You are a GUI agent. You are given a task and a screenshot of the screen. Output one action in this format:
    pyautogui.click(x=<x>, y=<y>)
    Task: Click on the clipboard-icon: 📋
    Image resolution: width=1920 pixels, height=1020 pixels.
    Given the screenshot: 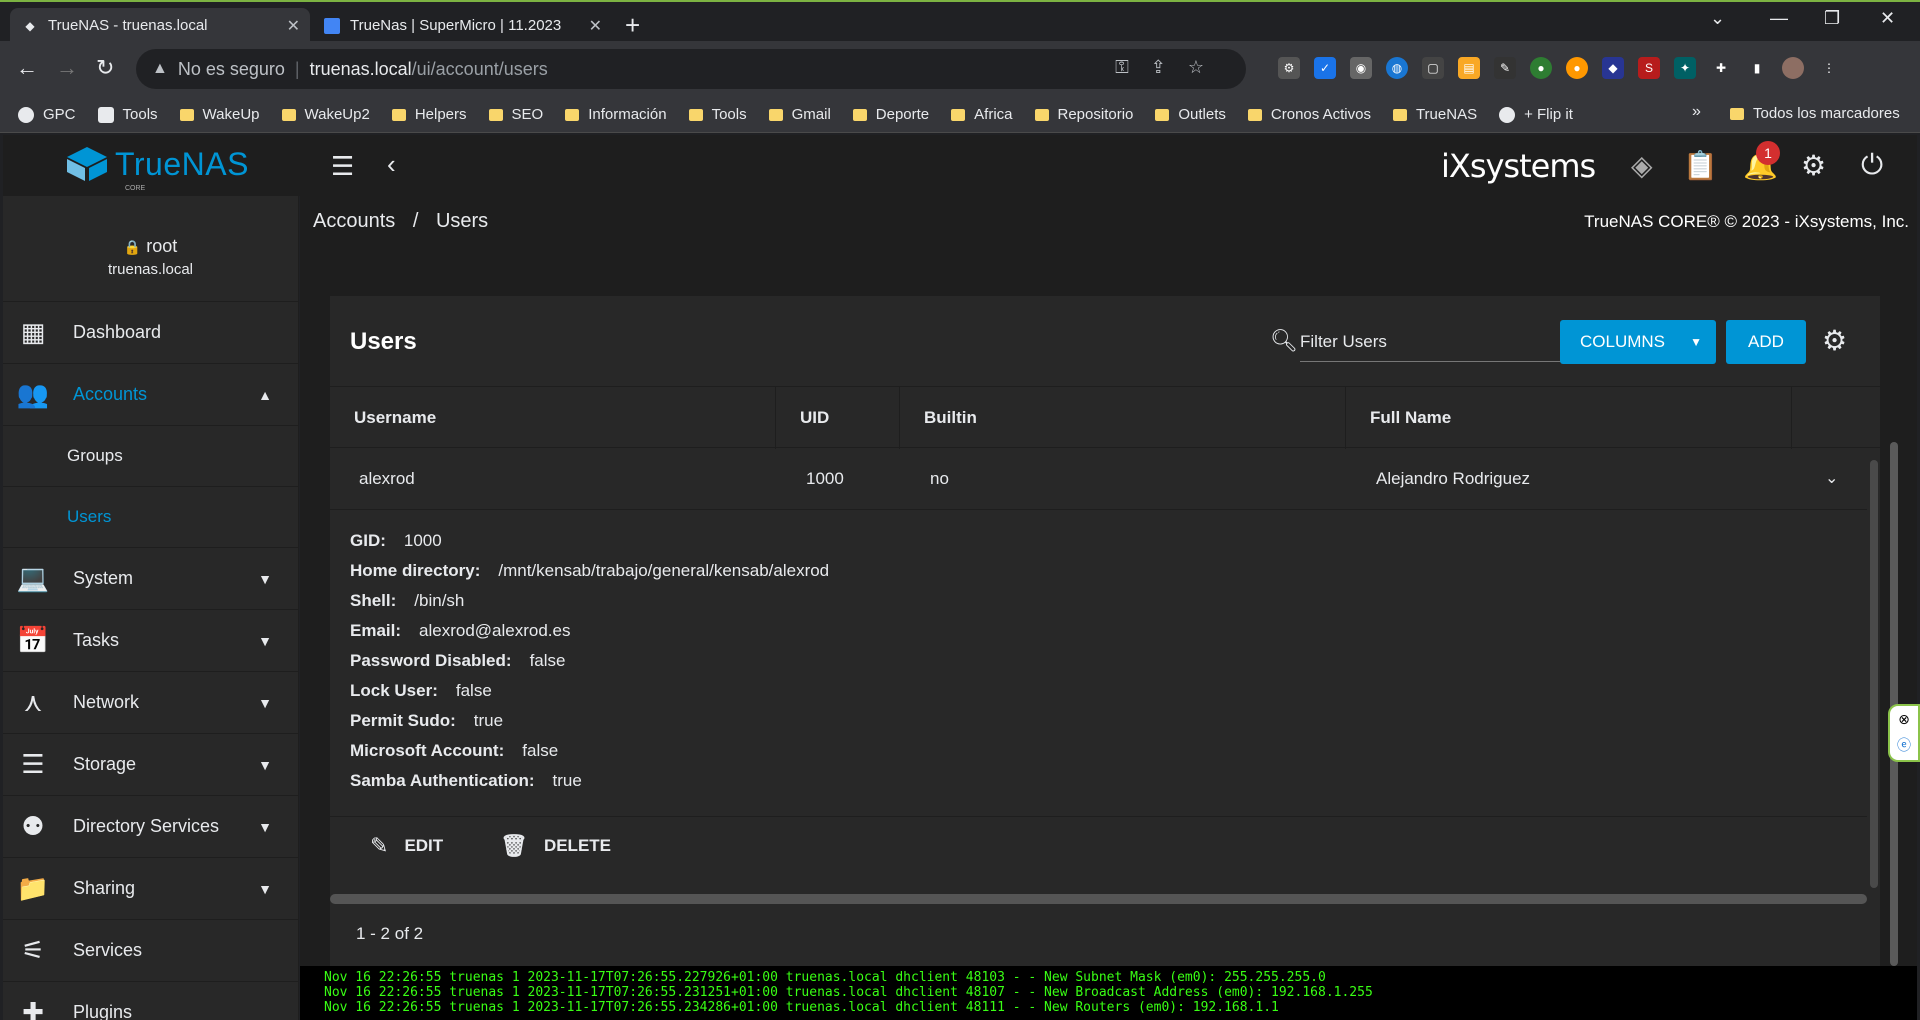 What is the action you would take?
    pyautogui.click(x=1700, y=165)
    